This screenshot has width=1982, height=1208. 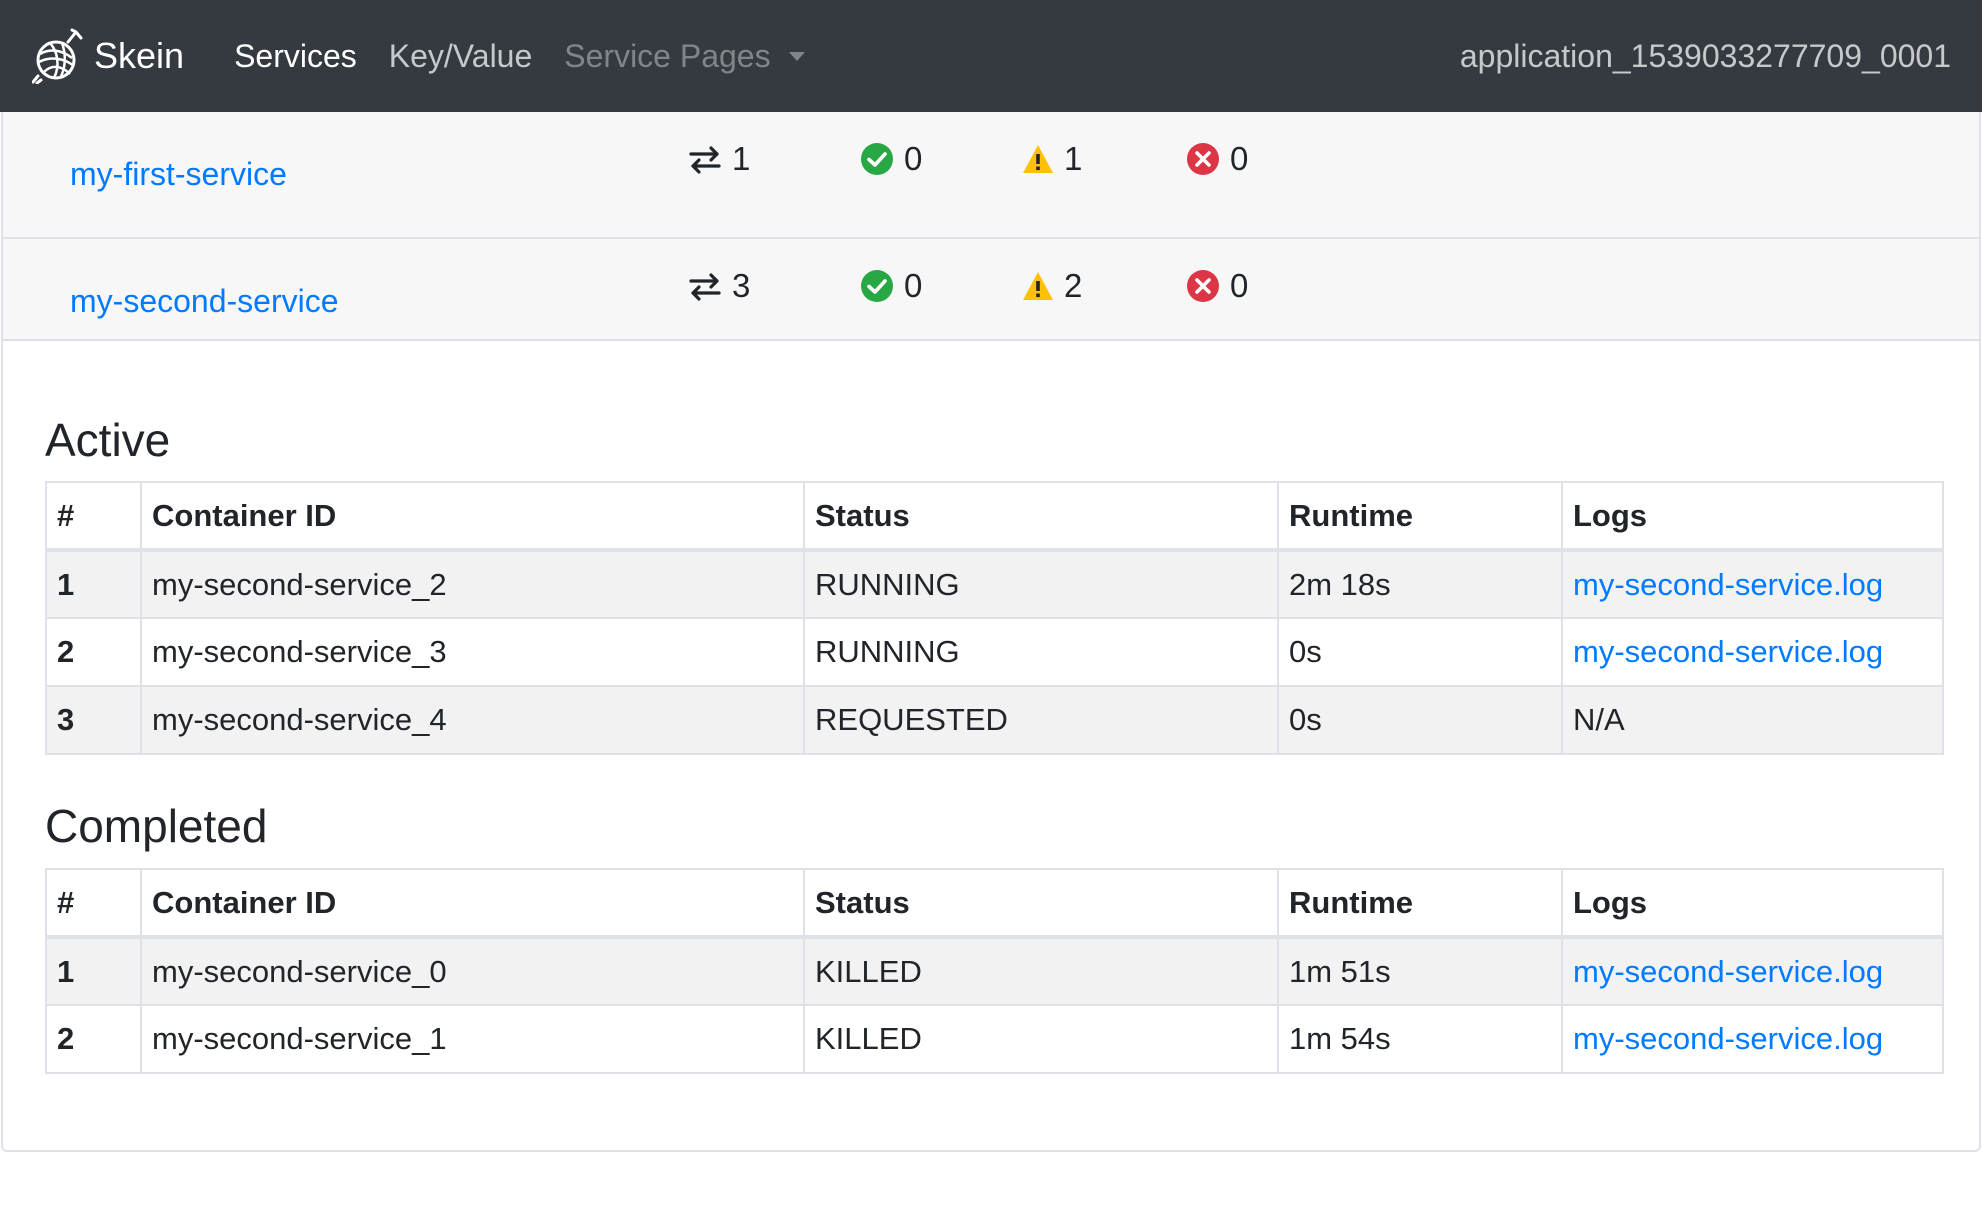 What do you see at coordinates (472, 971) in the screenshot?
I see `container-id: my-second-service_0` at bounding box center [472, 971].